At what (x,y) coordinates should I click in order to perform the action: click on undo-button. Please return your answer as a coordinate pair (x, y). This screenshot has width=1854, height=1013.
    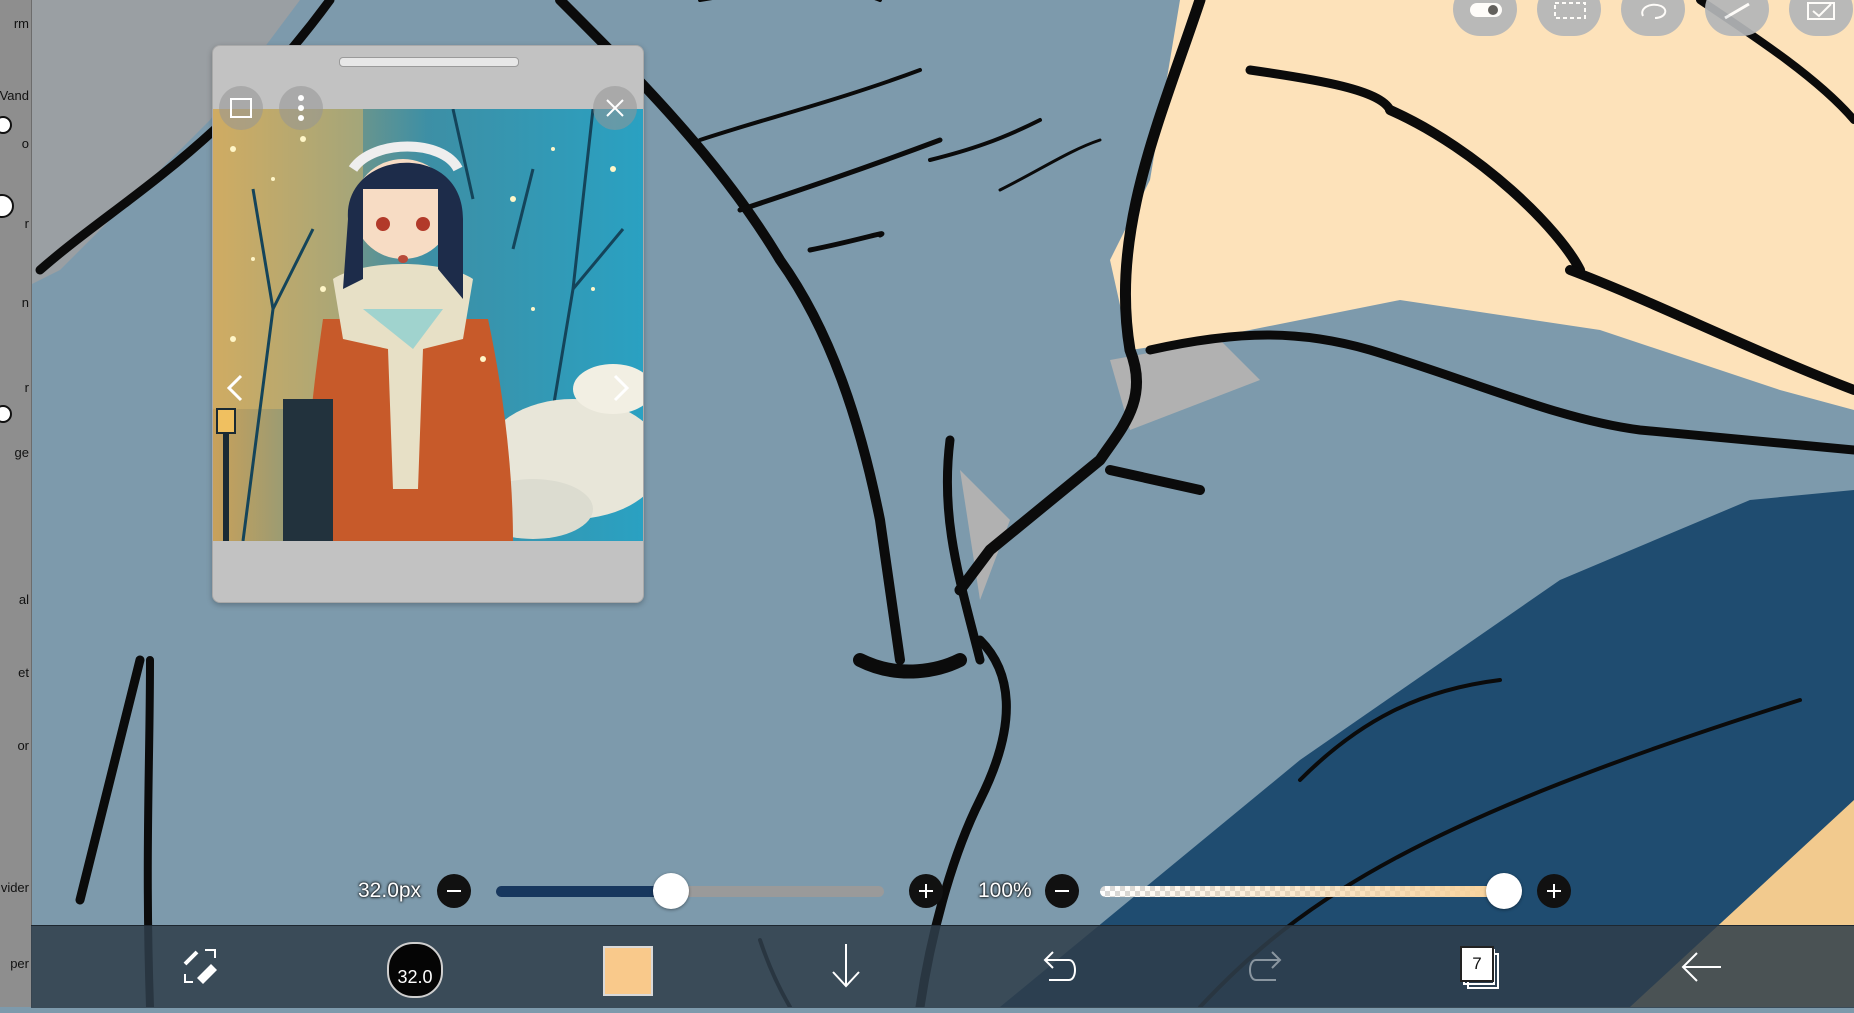
    Looking at the image, I should click on (1056, 967).